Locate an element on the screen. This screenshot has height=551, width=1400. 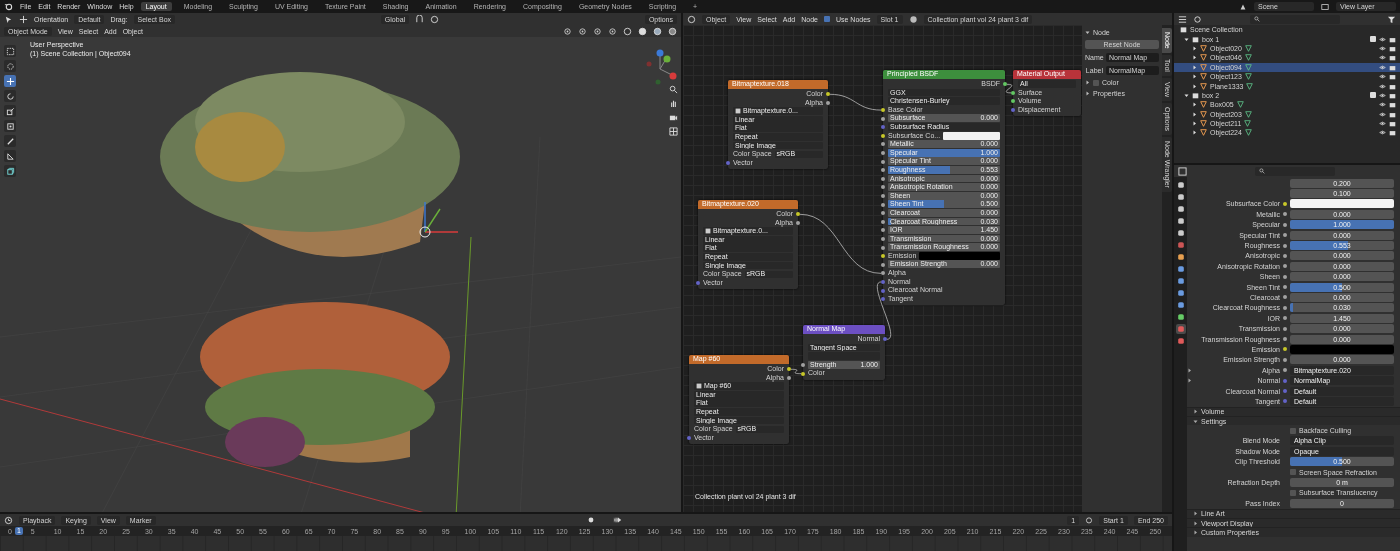
hand-icon is located at coordinates (673, 103).